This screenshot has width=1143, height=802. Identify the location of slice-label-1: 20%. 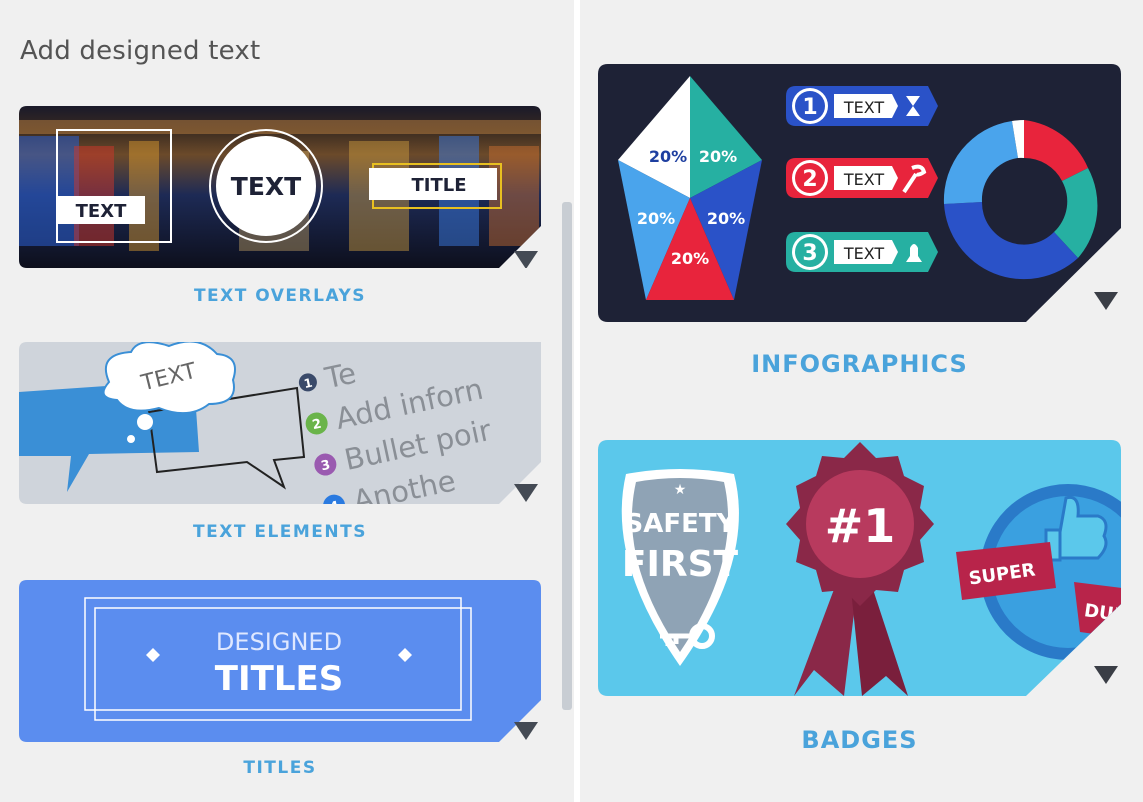
(668, 156).